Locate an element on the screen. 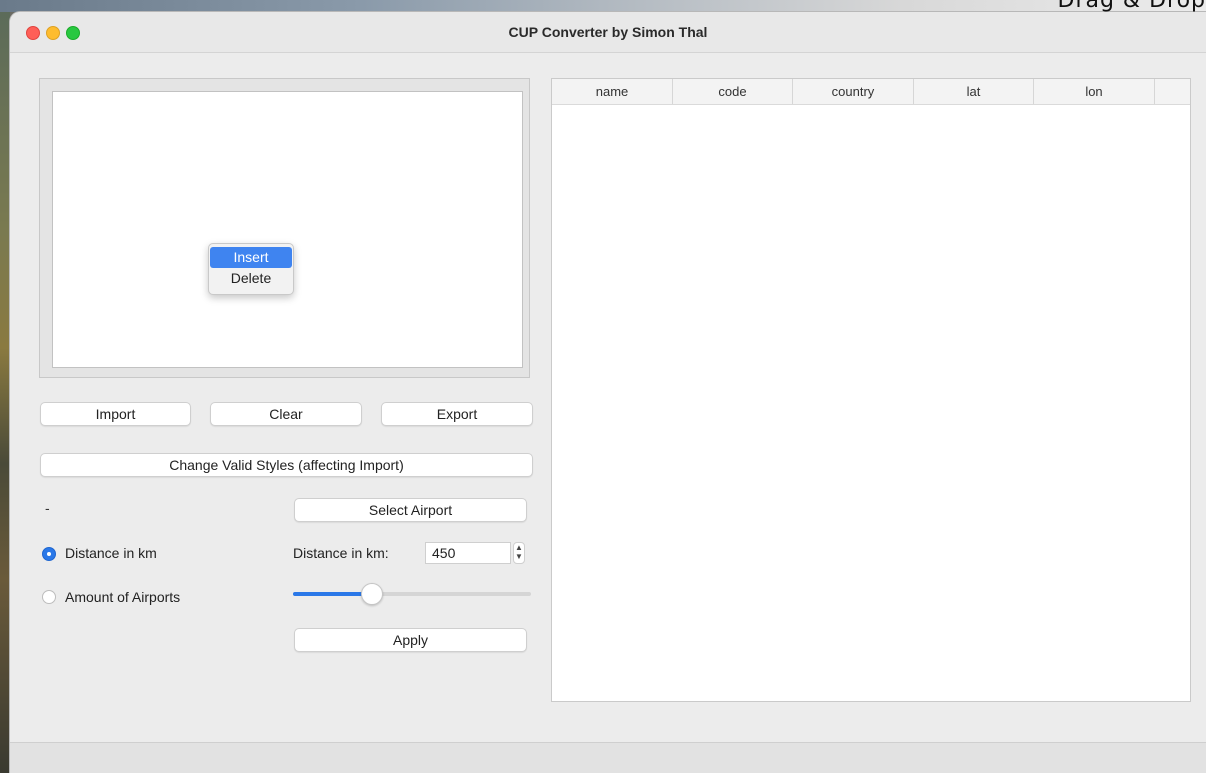 This screenshot has width=1206, height=773. import-button: Import is located at coordinates (115, 414).